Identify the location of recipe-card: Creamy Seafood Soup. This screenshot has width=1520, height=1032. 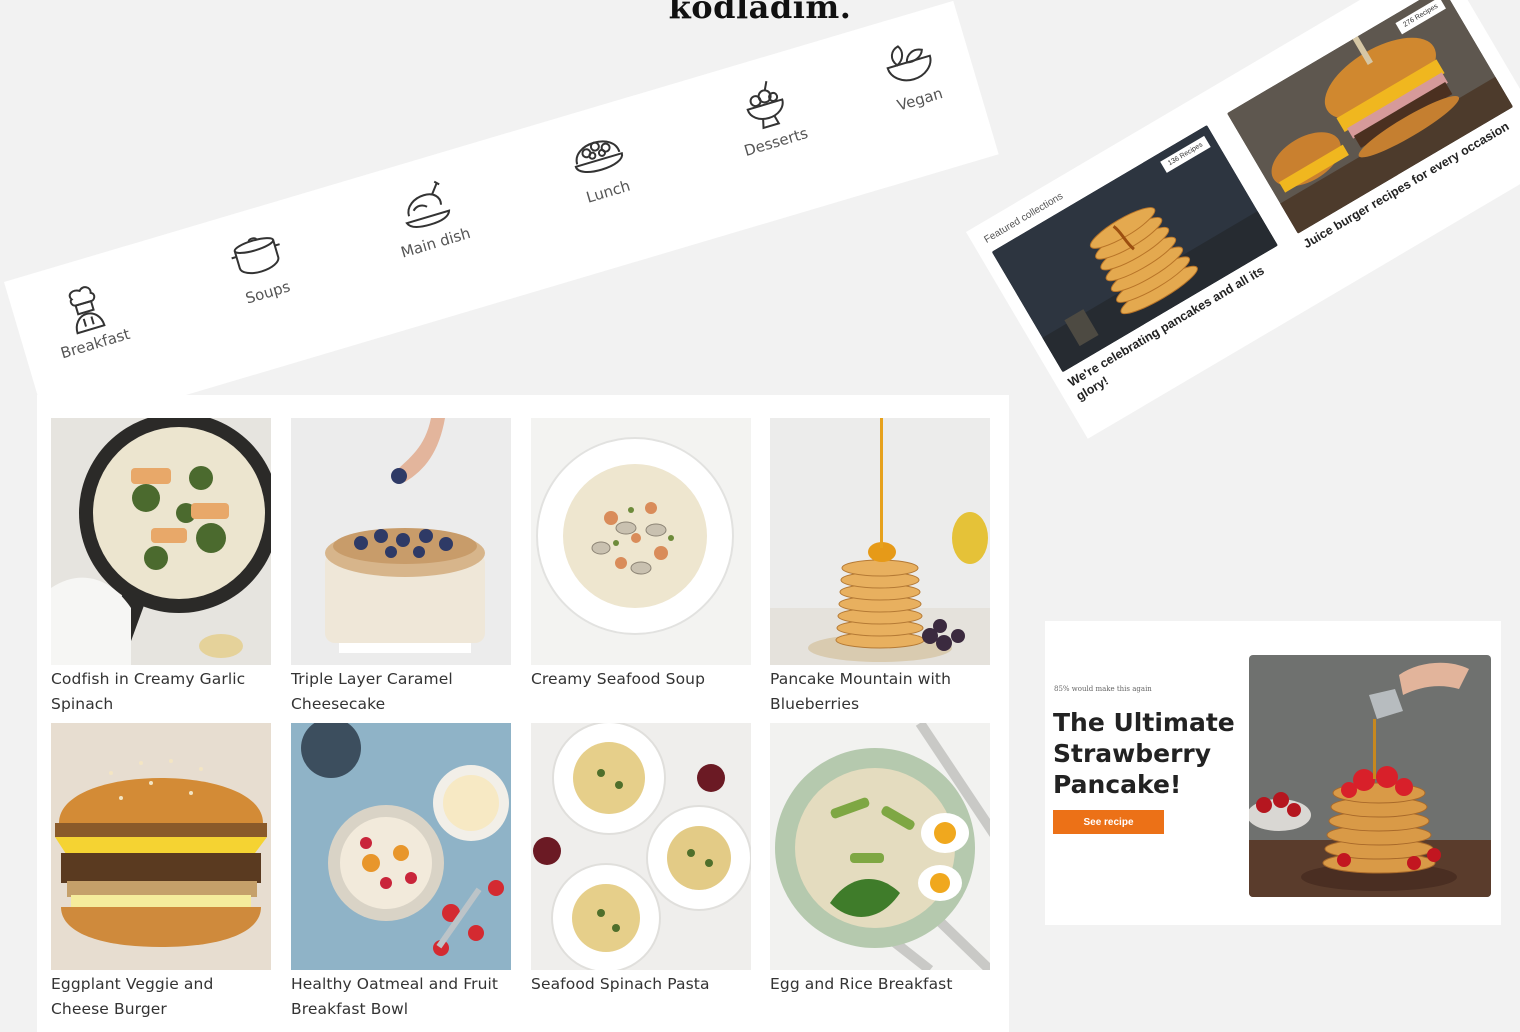
(641, 555).